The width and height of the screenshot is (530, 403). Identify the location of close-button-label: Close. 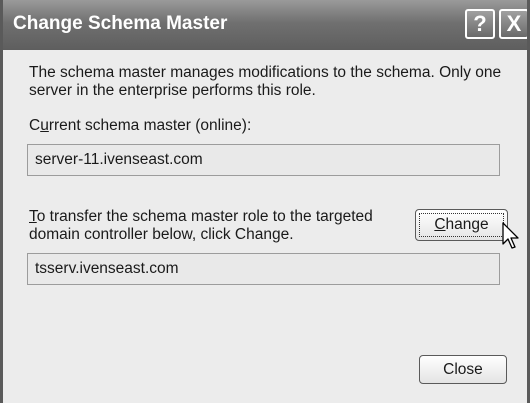
(463, 369).